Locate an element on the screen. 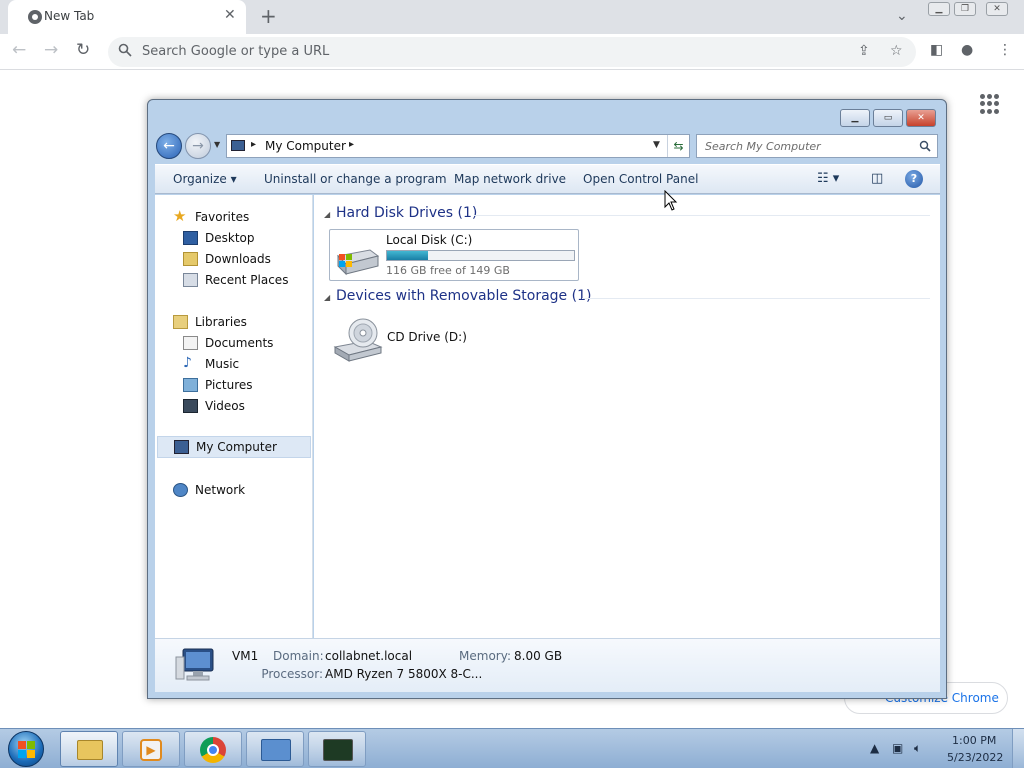 Image resolution: width=1024 pixels, height=768 pixels. new-tab-button: + is located at coordinates (268, 16).